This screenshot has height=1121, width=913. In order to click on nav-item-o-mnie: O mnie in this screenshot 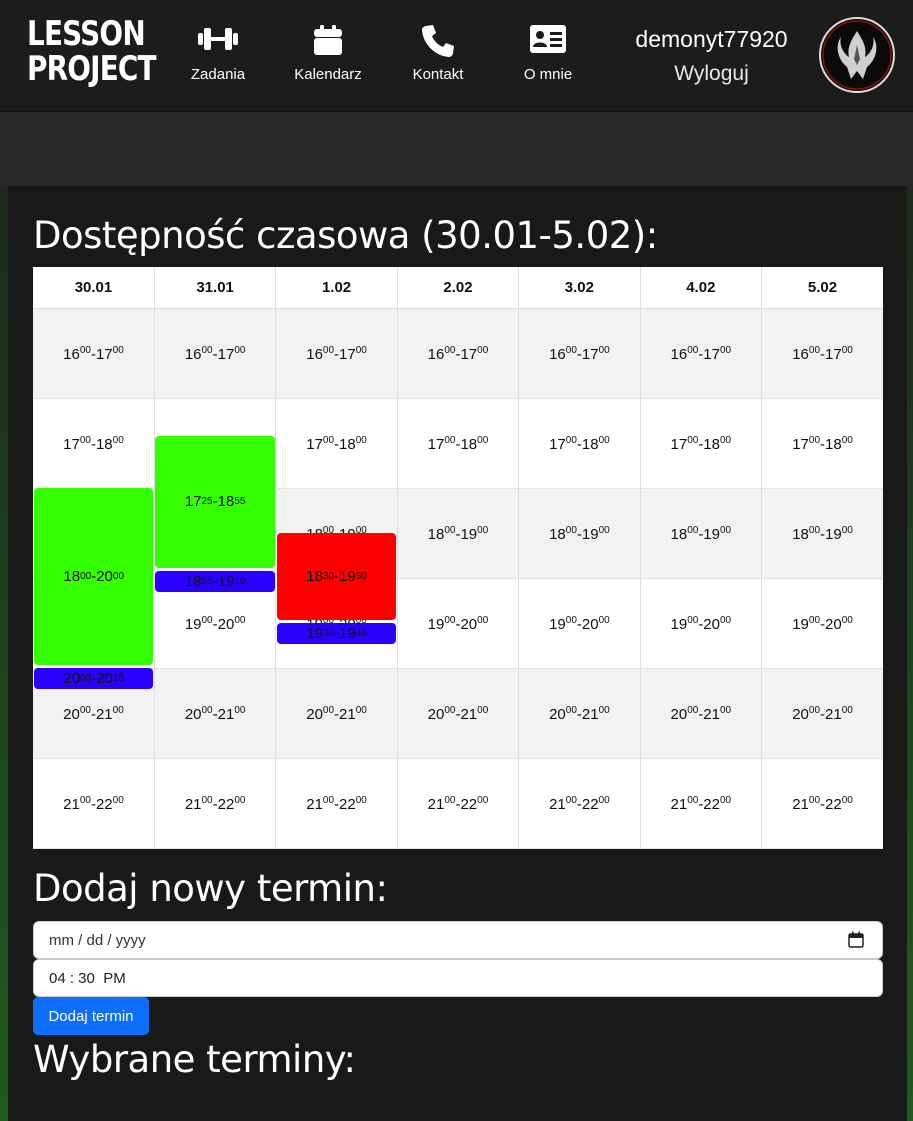, I will do `click(548, 53)`.